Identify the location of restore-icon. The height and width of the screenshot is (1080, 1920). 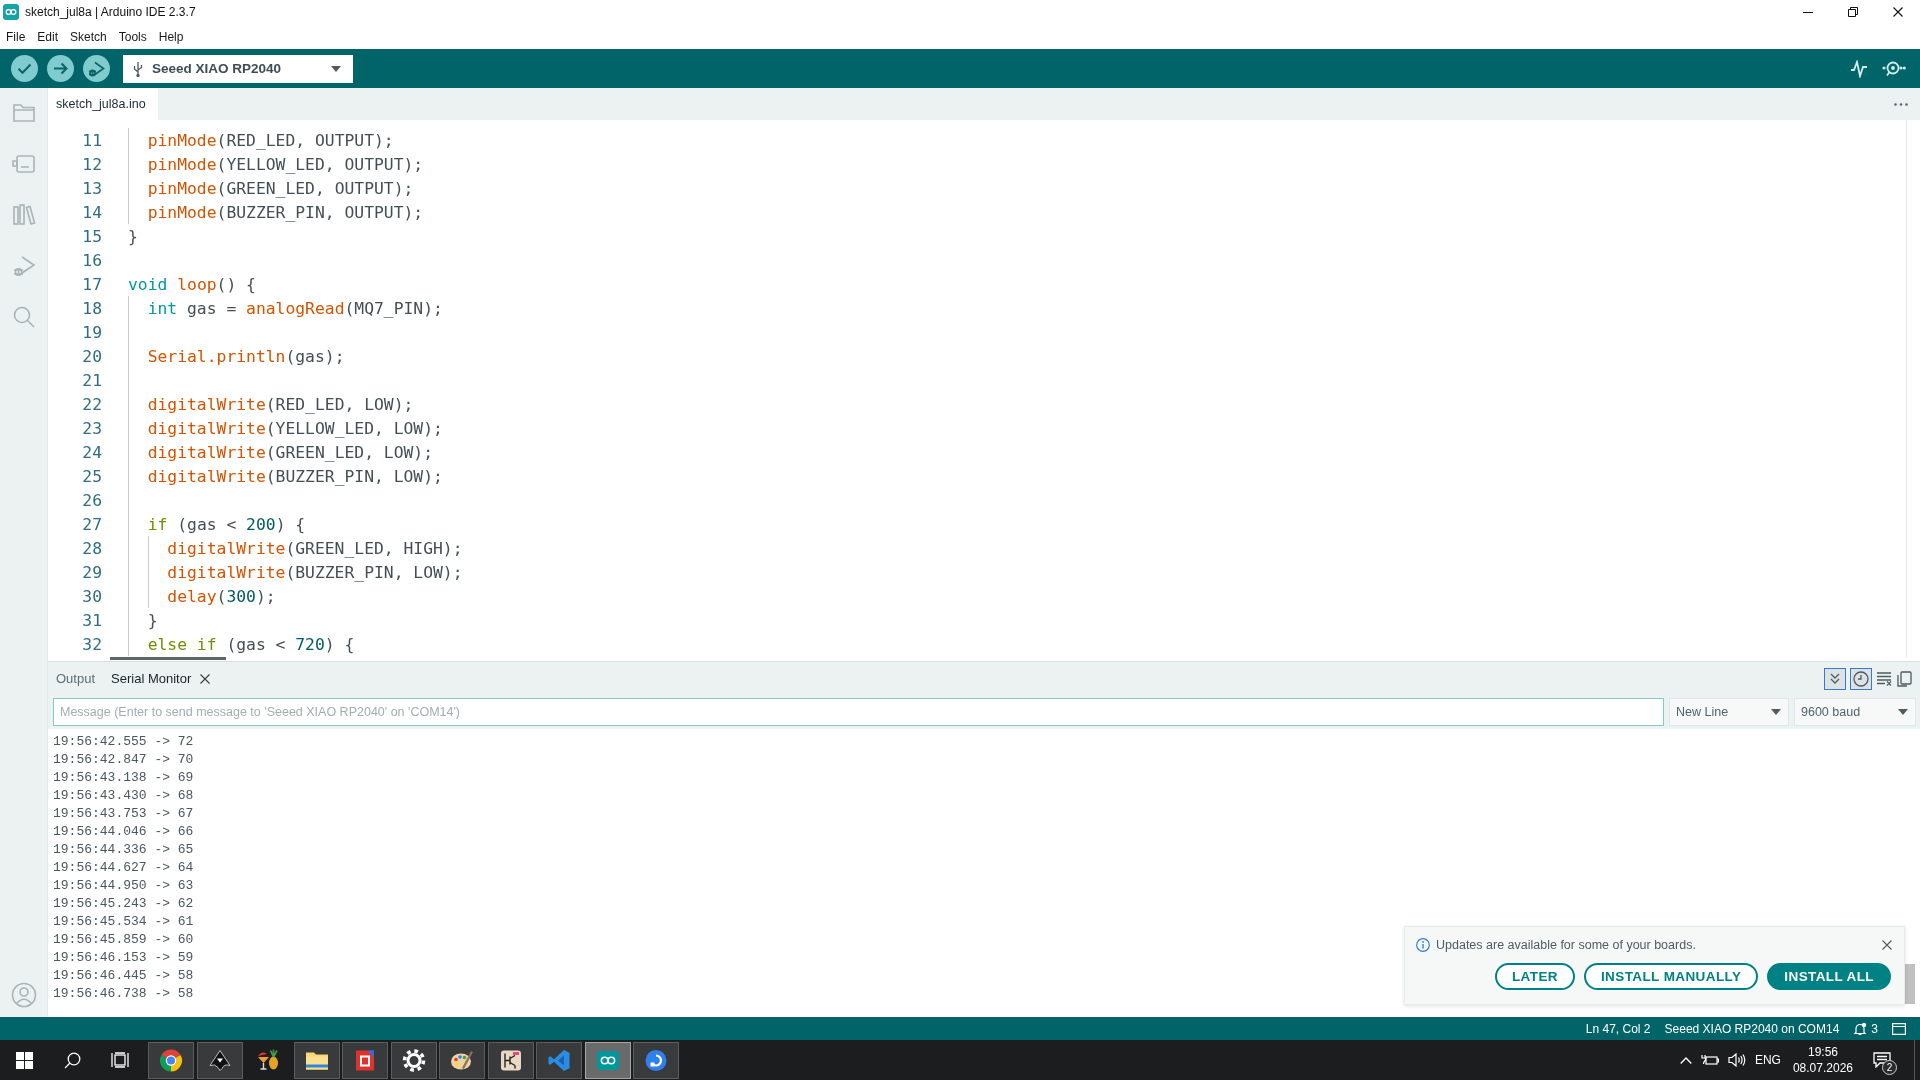
(1852, 12).